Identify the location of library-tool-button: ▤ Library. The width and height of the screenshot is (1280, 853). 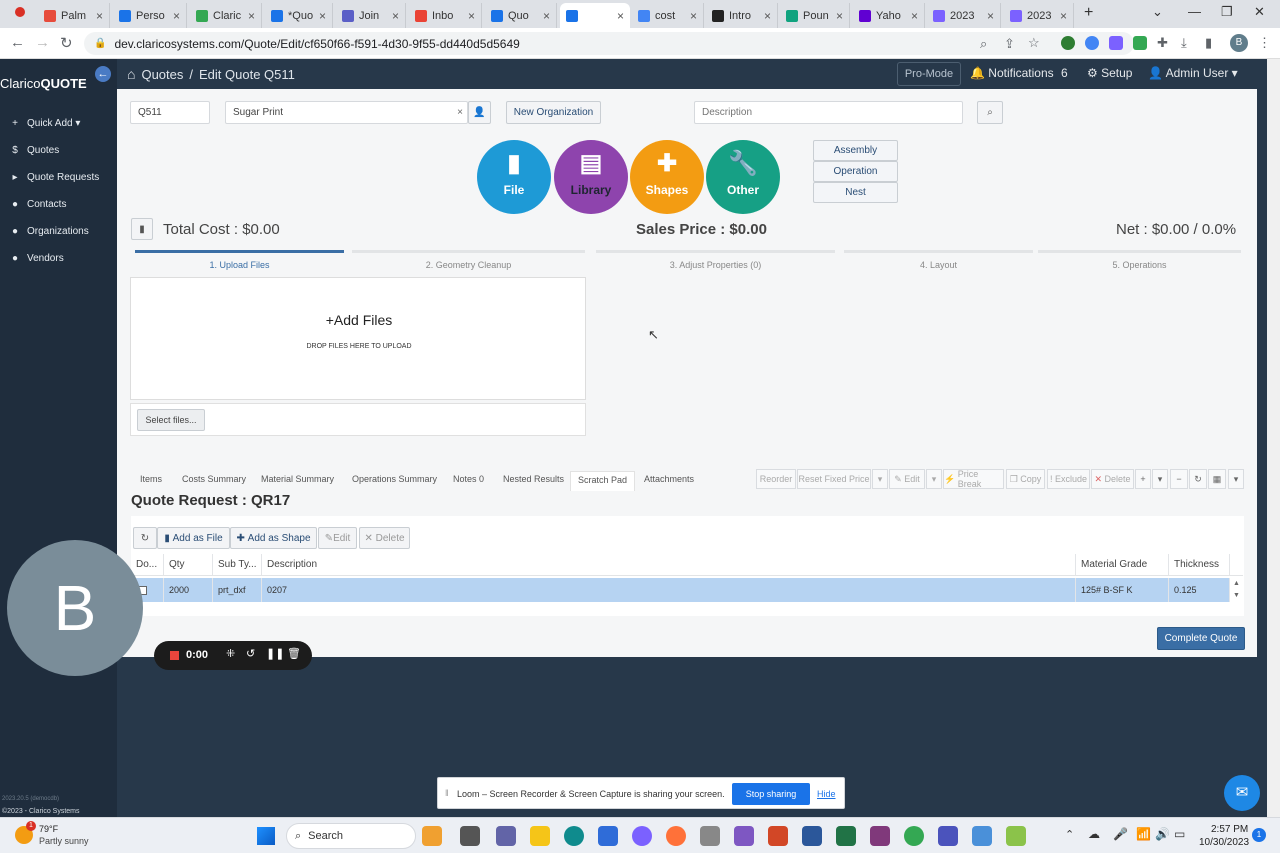
(591, 177).